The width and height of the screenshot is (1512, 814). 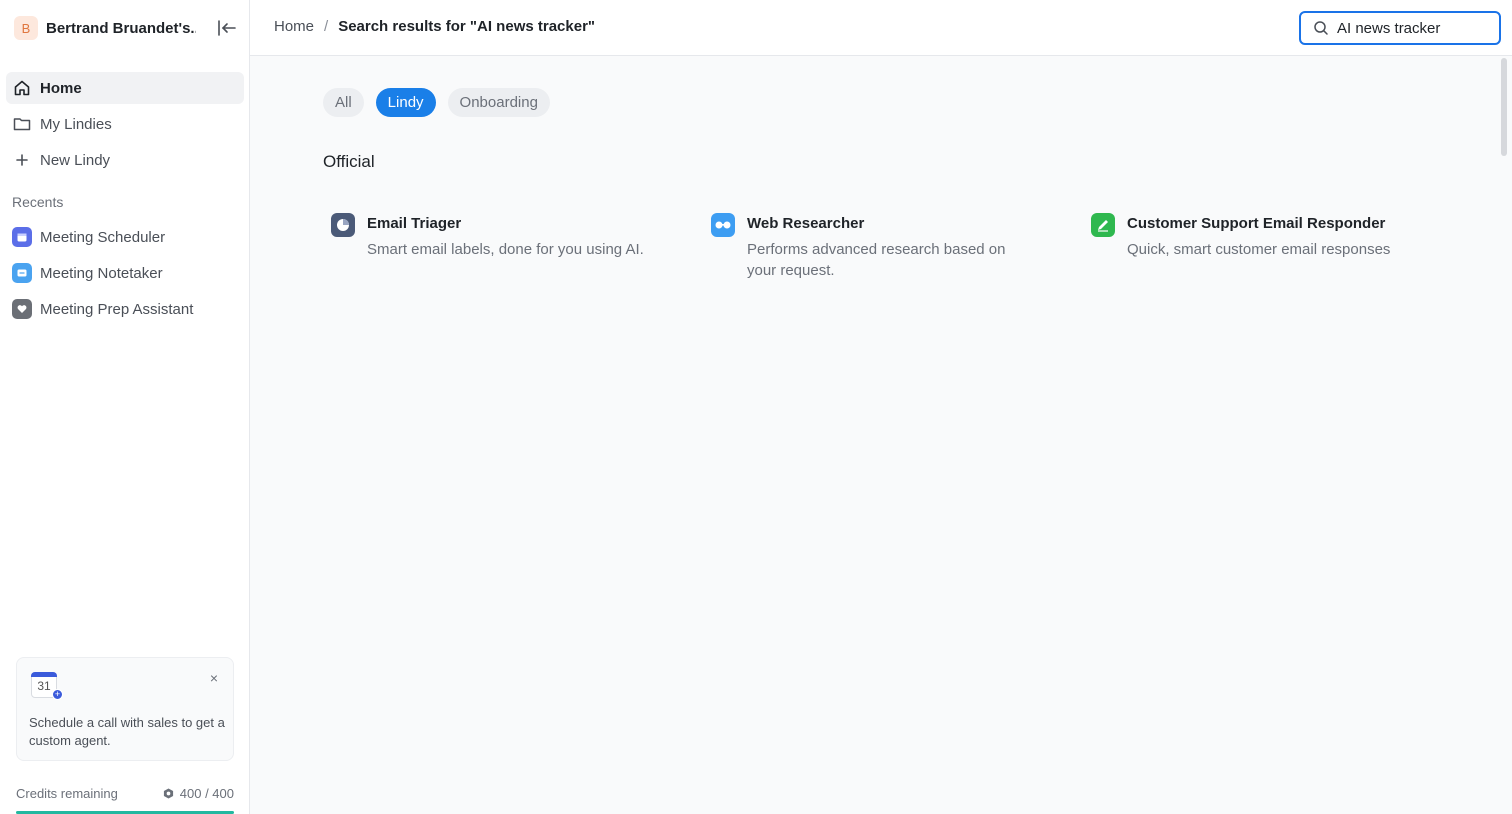 What do you see at coordinates (1504, 107) in the screenshot?
I see `scrollbar` at bounding box center [1504, 107].